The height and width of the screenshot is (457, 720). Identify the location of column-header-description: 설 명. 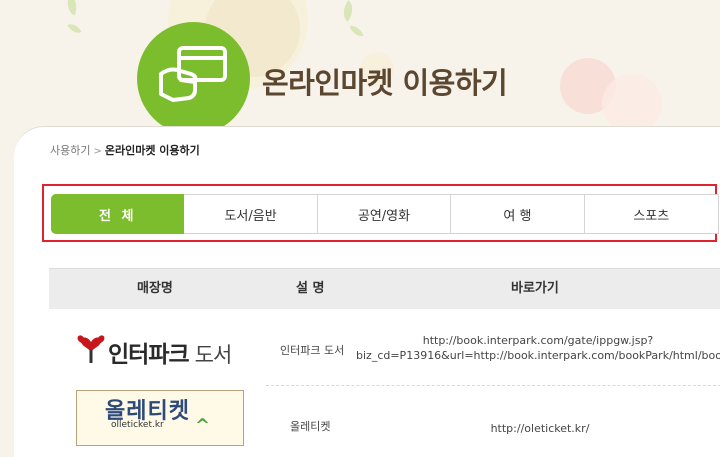
(310, 288).